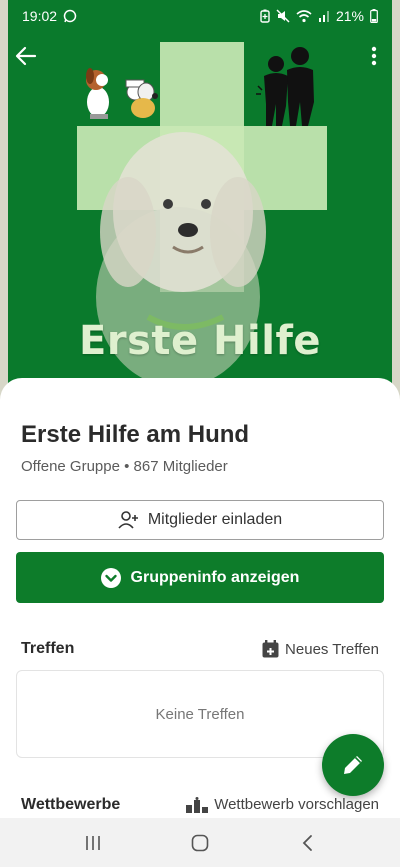 The height and width of the screenshot is (867, 400). Describe the element at coordinates (270, 649) in the screenshot. I see `calendar-add-icon` at that location.